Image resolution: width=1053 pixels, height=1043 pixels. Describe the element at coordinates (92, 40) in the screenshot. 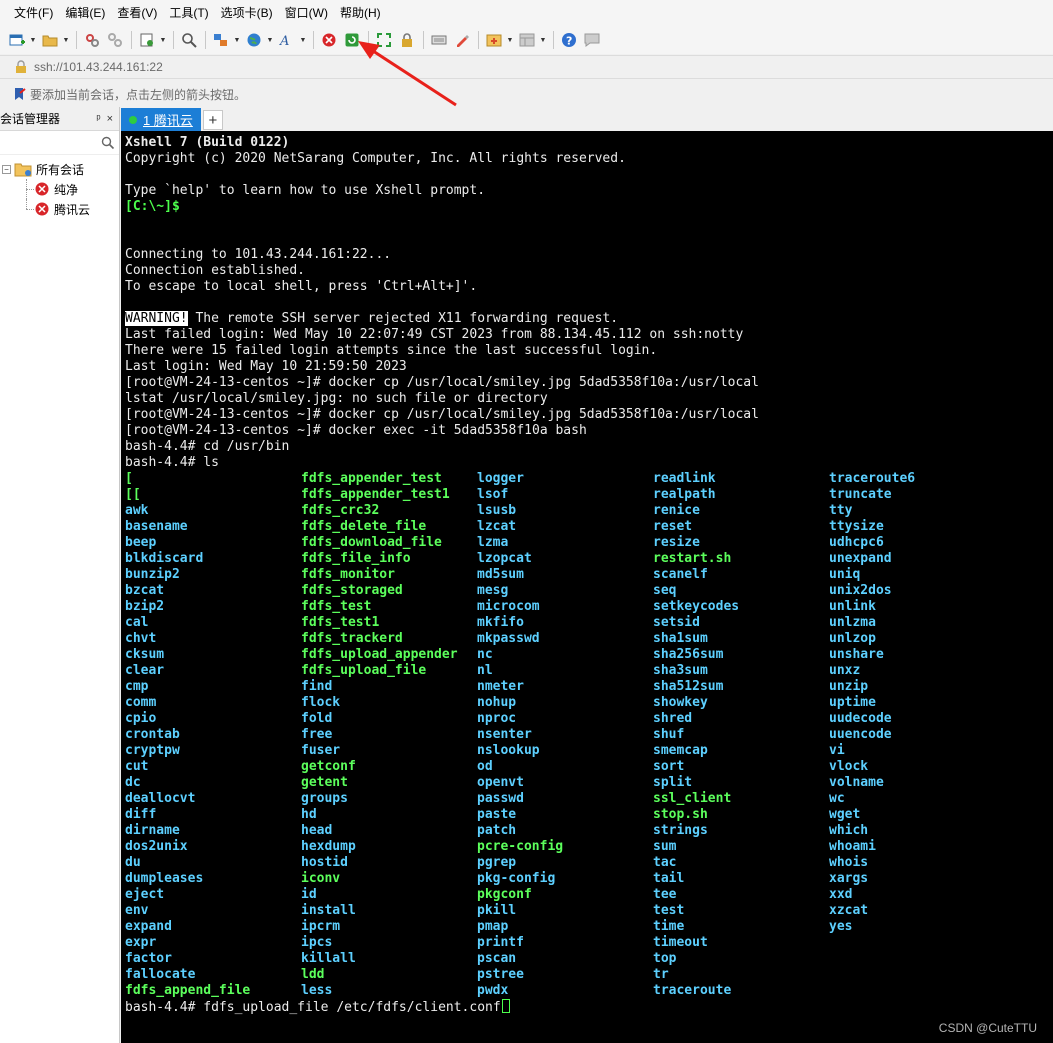

I see `reconnect-icon` at that location.